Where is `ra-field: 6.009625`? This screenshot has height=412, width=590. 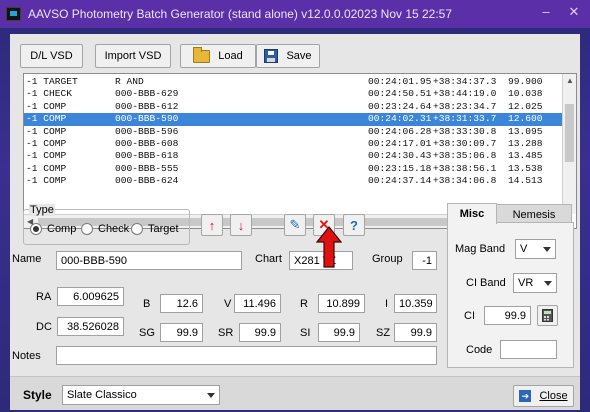
ra-field: 6.009625 is located at coordinates (90, 296).